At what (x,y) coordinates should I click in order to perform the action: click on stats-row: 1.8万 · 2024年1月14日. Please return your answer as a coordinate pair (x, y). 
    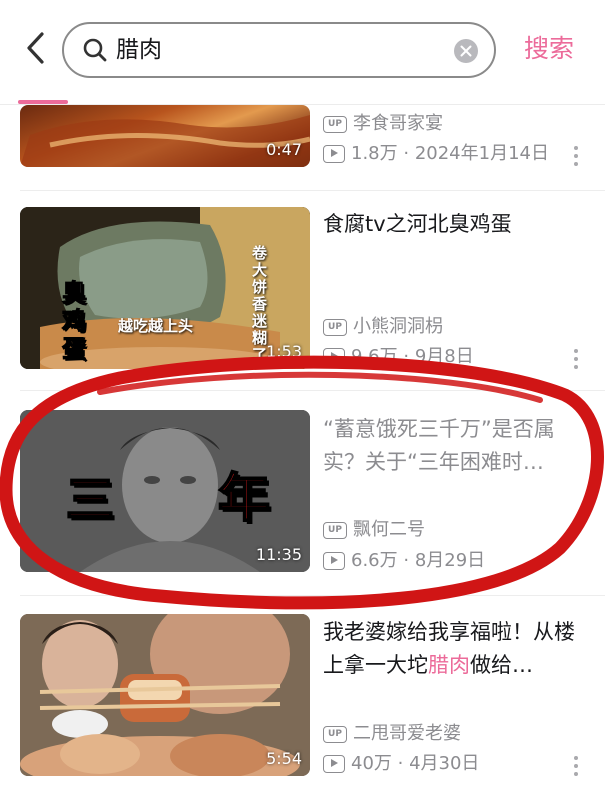
    Looking at the image, I should click on (436, 154).